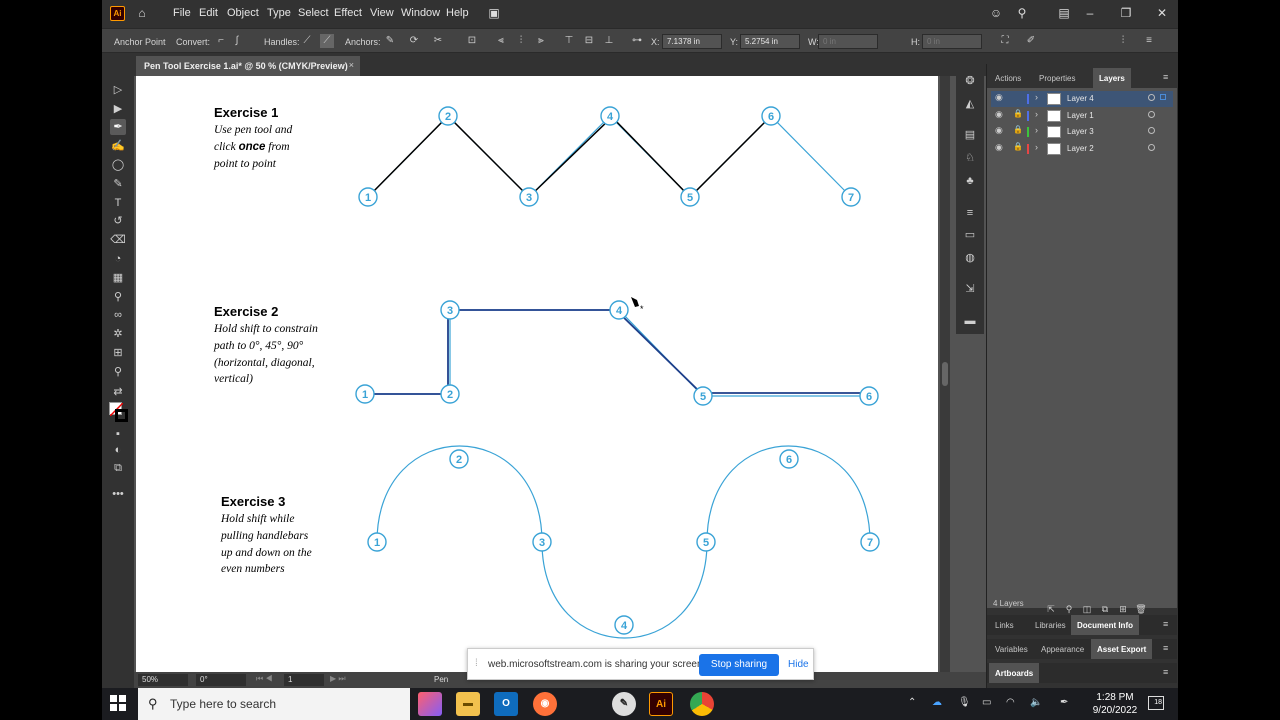 This screenshot has height=720, width=1280. I want to click on paintbrush-tool-icon: ✎, so click(118, 184).